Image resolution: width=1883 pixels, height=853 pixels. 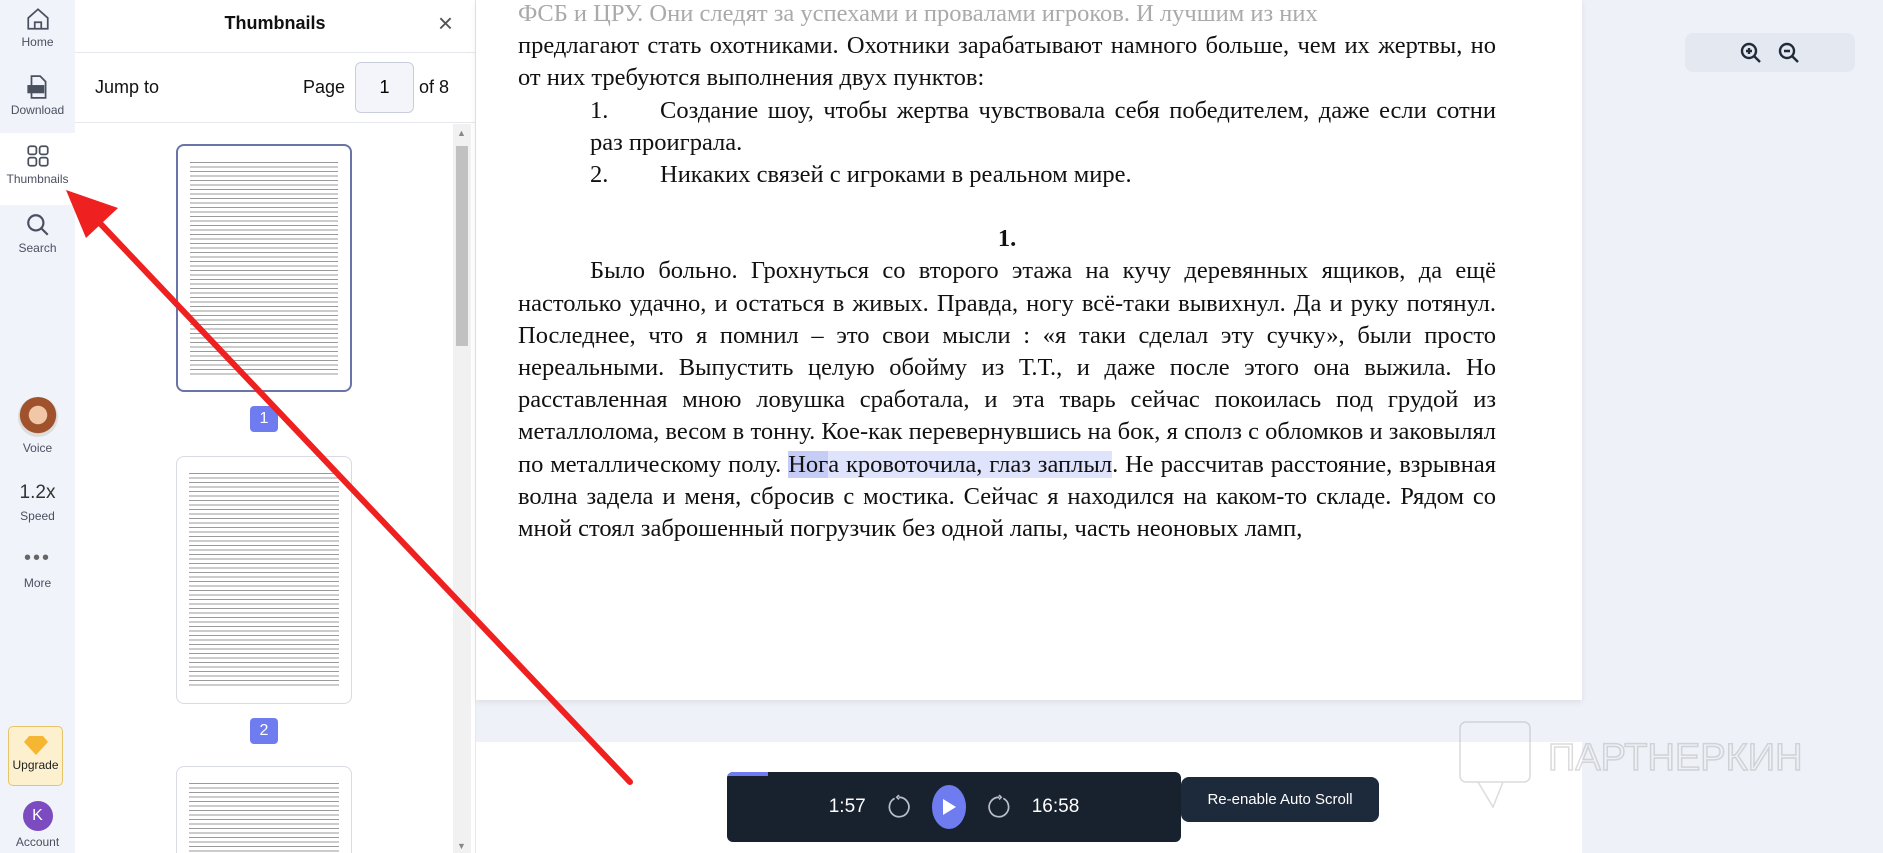 I want to click on play-button, so click(x=948, y=807).